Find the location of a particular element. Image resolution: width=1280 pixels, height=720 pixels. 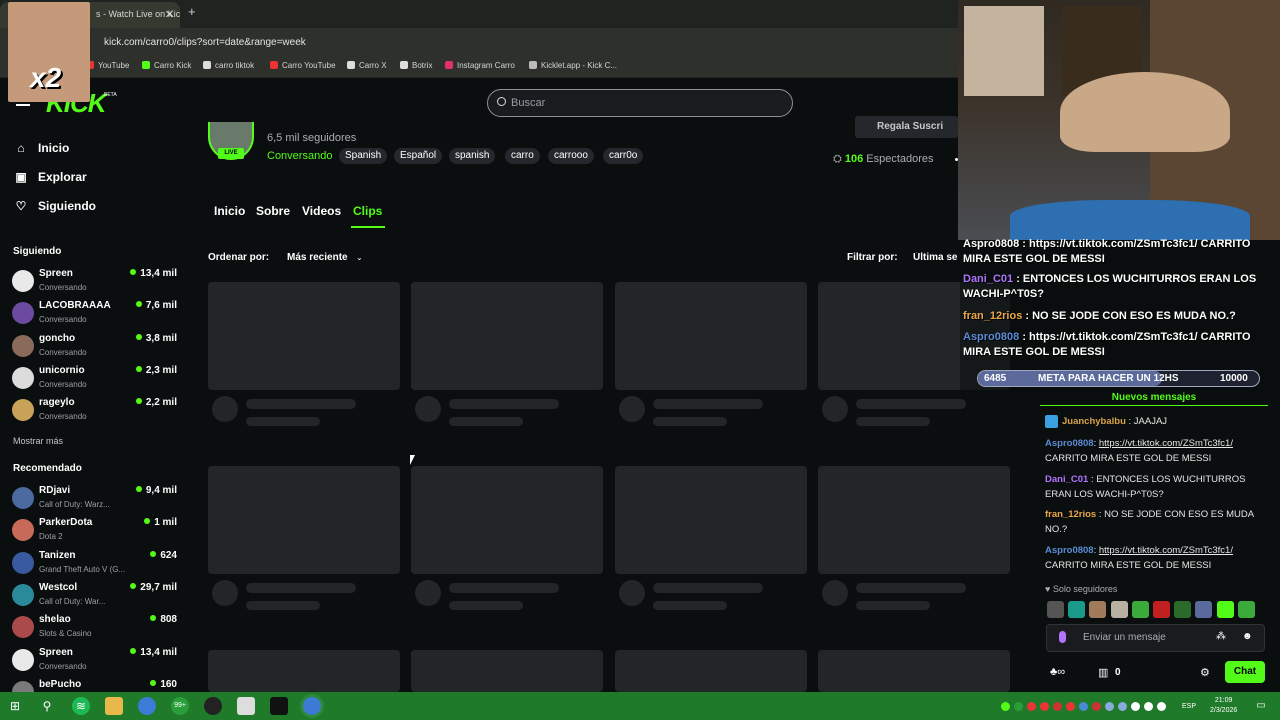

chrome-active-icon is located at coordinates (312, 706).